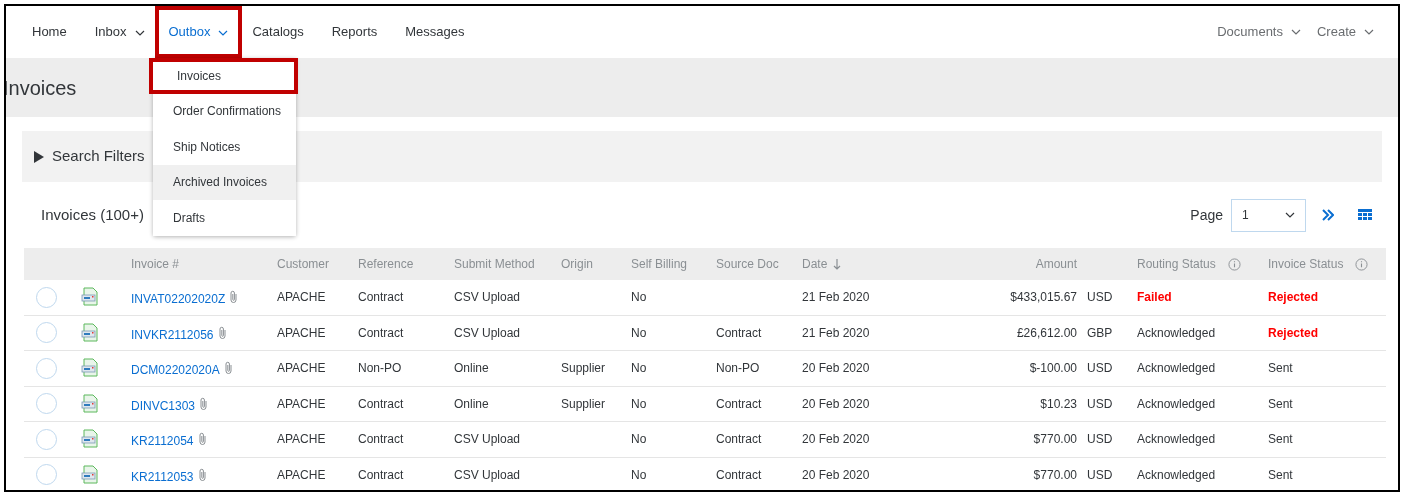  I want to click on invoice-link: DCM02202020A, so click(175, 370).